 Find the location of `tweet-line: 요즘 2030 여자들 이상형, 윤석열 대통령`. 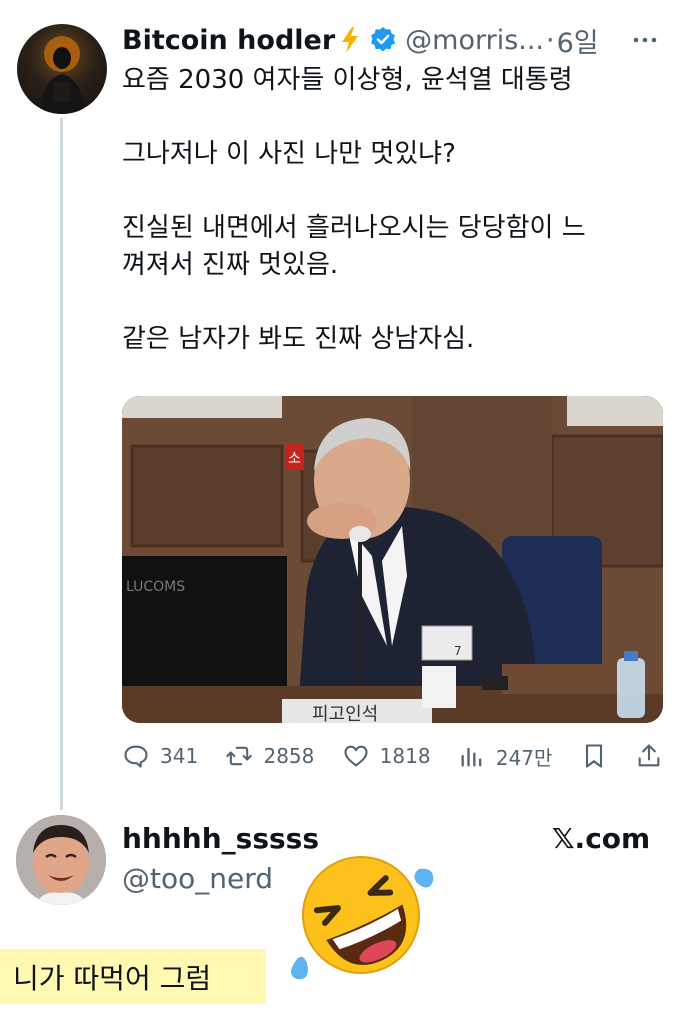

tweet-line: 요즘 2030 여자들 이상형, 윤석열 대통령 is located at coordinates (347, 80).